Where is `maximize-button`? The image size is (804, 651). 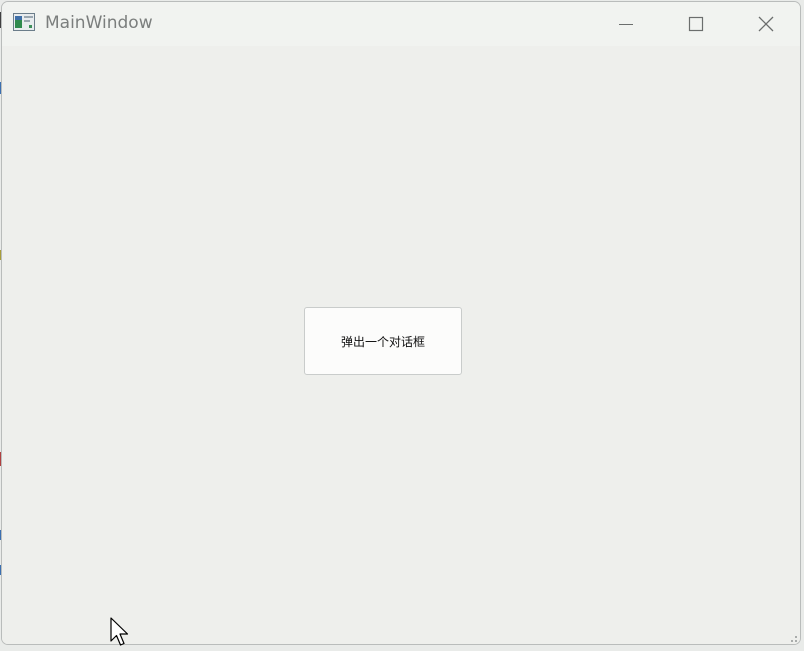
maximize-button is located at coordinates (696, 24).